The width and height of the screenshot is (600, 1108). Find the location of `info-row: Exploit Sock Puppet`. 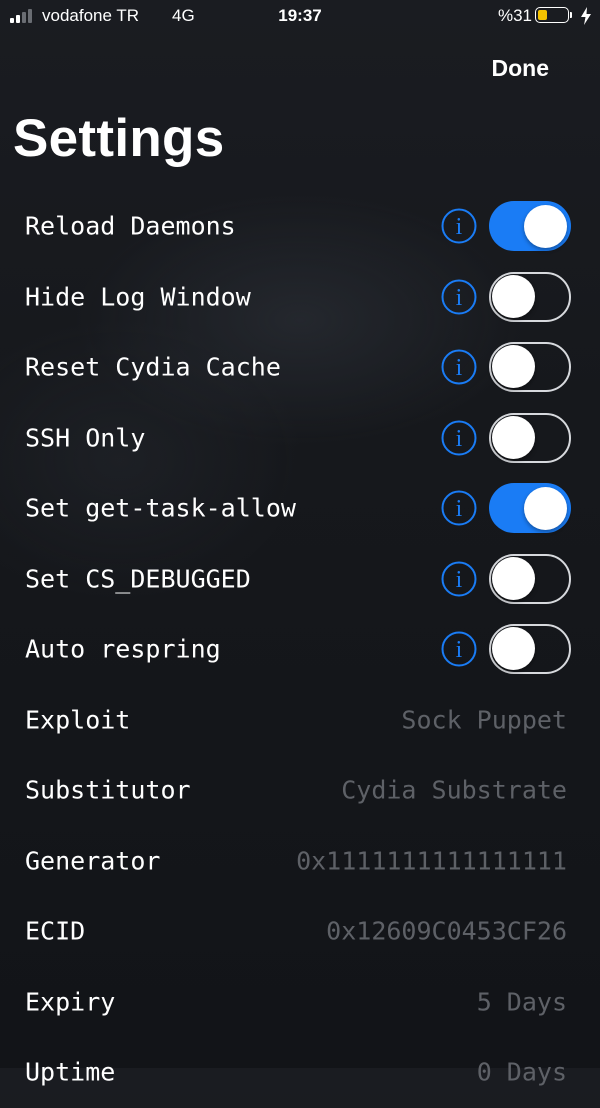

info-row: Exploit Sock Puppet is located at coordinates (300, 720).